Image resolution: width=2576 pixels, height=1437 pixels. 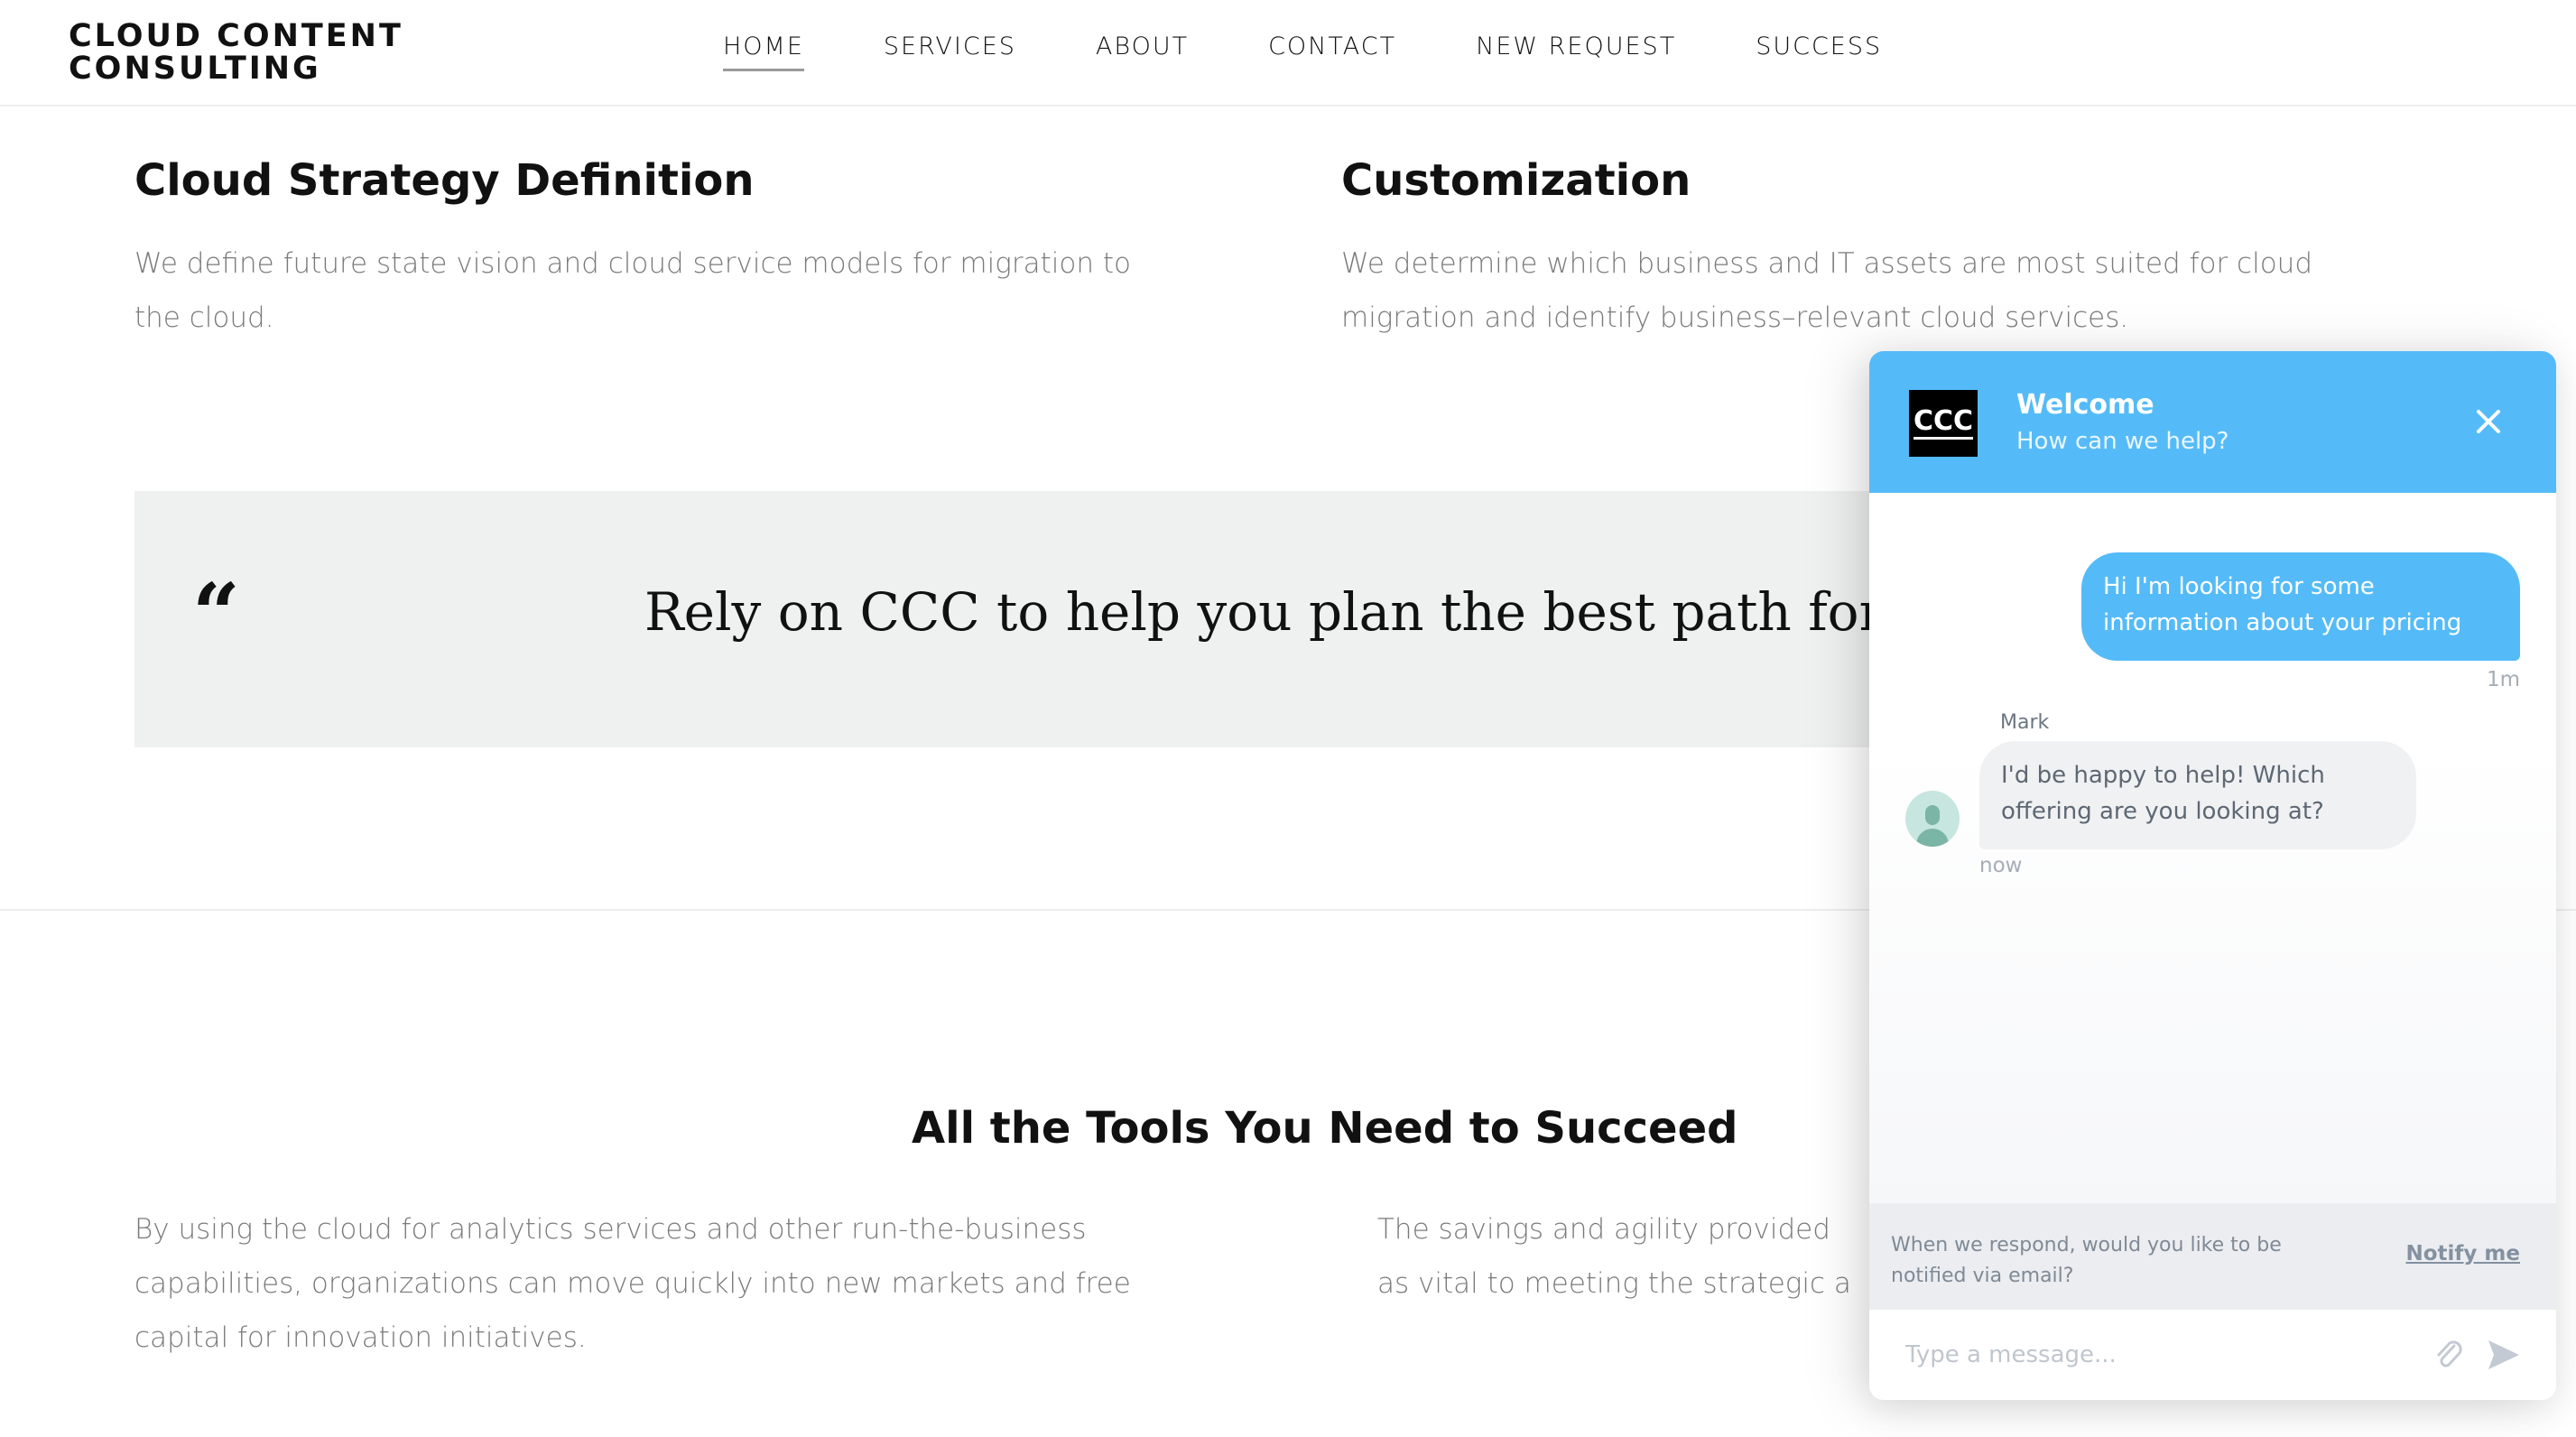 What do you see at coordinates (1603, 1229) in the screenshot?
I see `tools-text-line: The savings and agility provided` at bounding box center [1603, 1229].